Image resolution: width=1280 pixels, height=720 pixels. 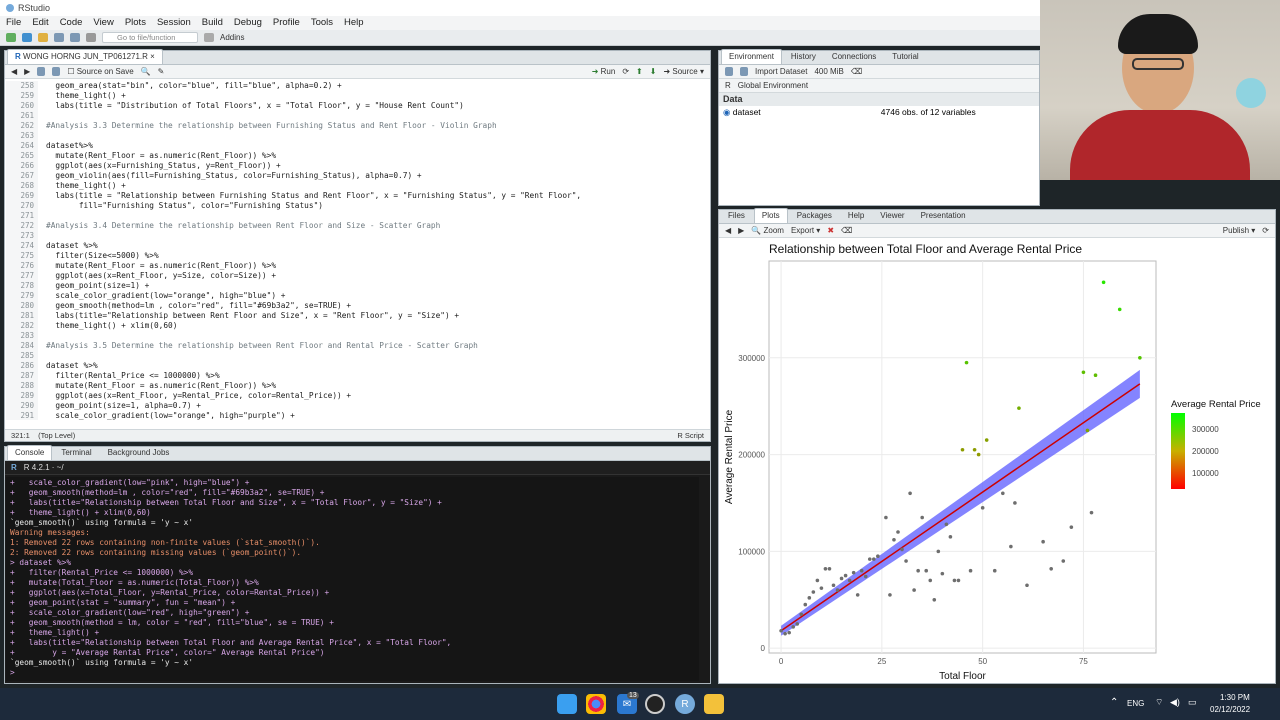 What do you see at coordinates (232, 37) in the screenshot?
I see `addins-menu: Addins` at bounding box center [232, 37].